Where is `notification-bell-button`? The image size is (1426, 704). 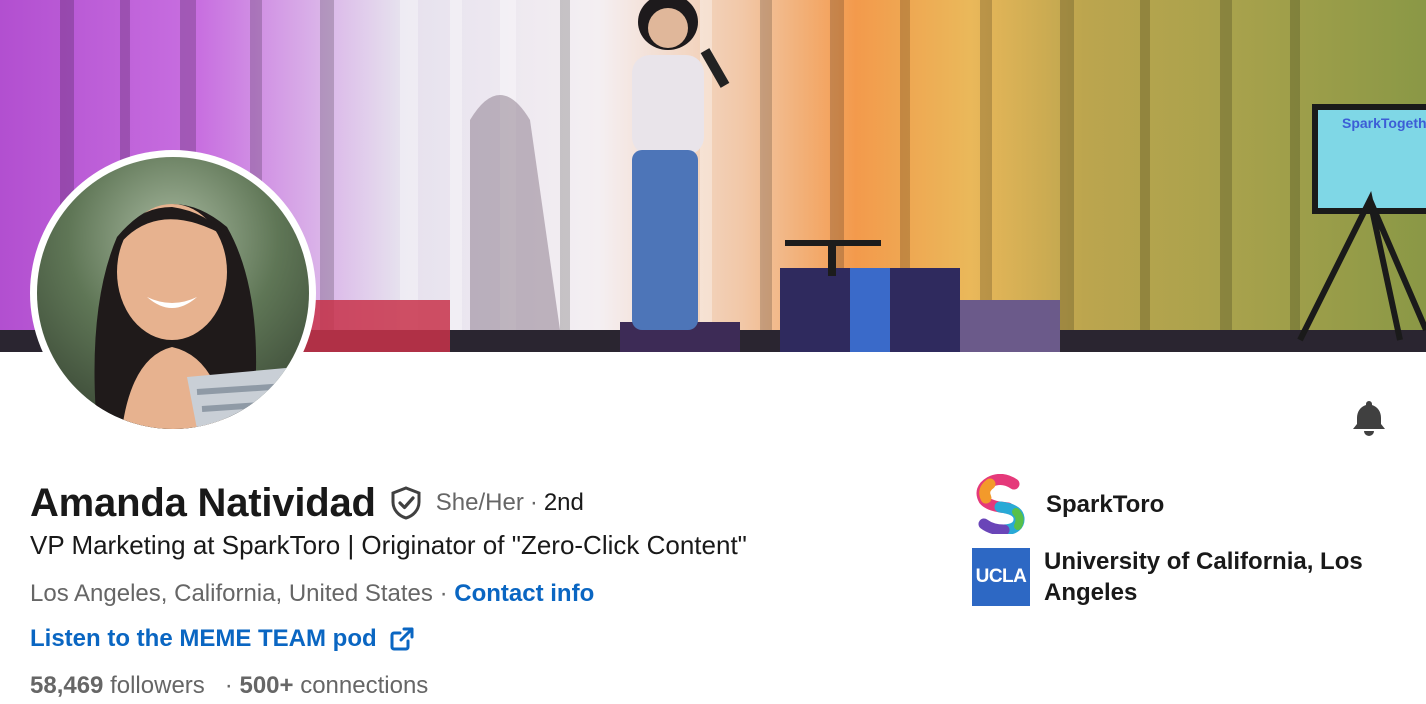 notification-bell-button is located at coordinates (1369, 417).